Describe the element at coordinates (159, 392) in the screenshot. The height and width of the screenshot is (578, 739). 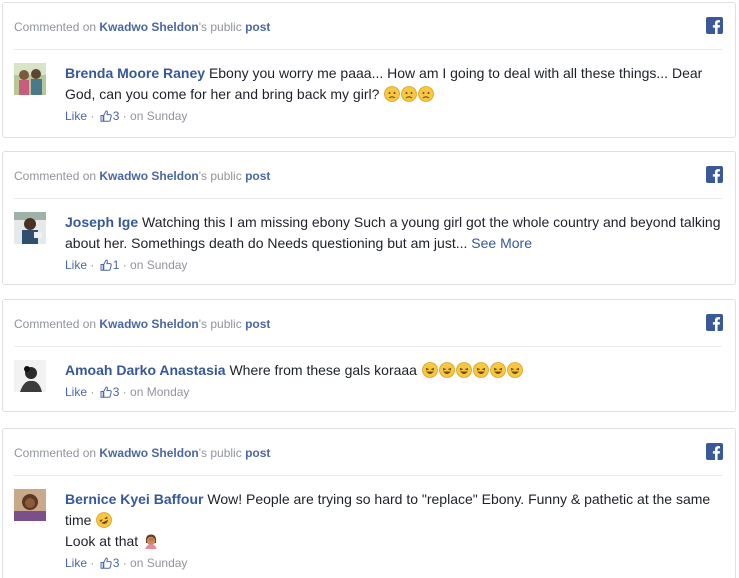
I see `comment-timestamp: on Monday` at that location.